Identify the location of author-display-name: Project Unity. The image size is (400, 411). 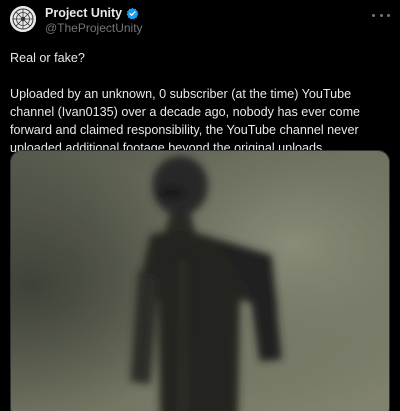
(83, 13).